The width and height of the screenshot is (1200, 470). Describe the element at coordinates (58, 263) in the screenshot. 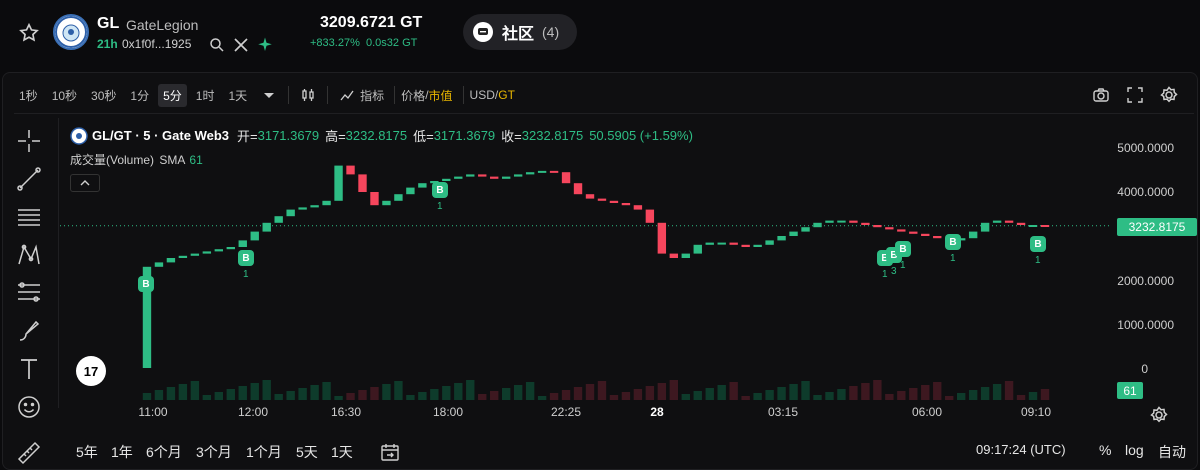

I see `drawing-toolbar-divider` at that location.